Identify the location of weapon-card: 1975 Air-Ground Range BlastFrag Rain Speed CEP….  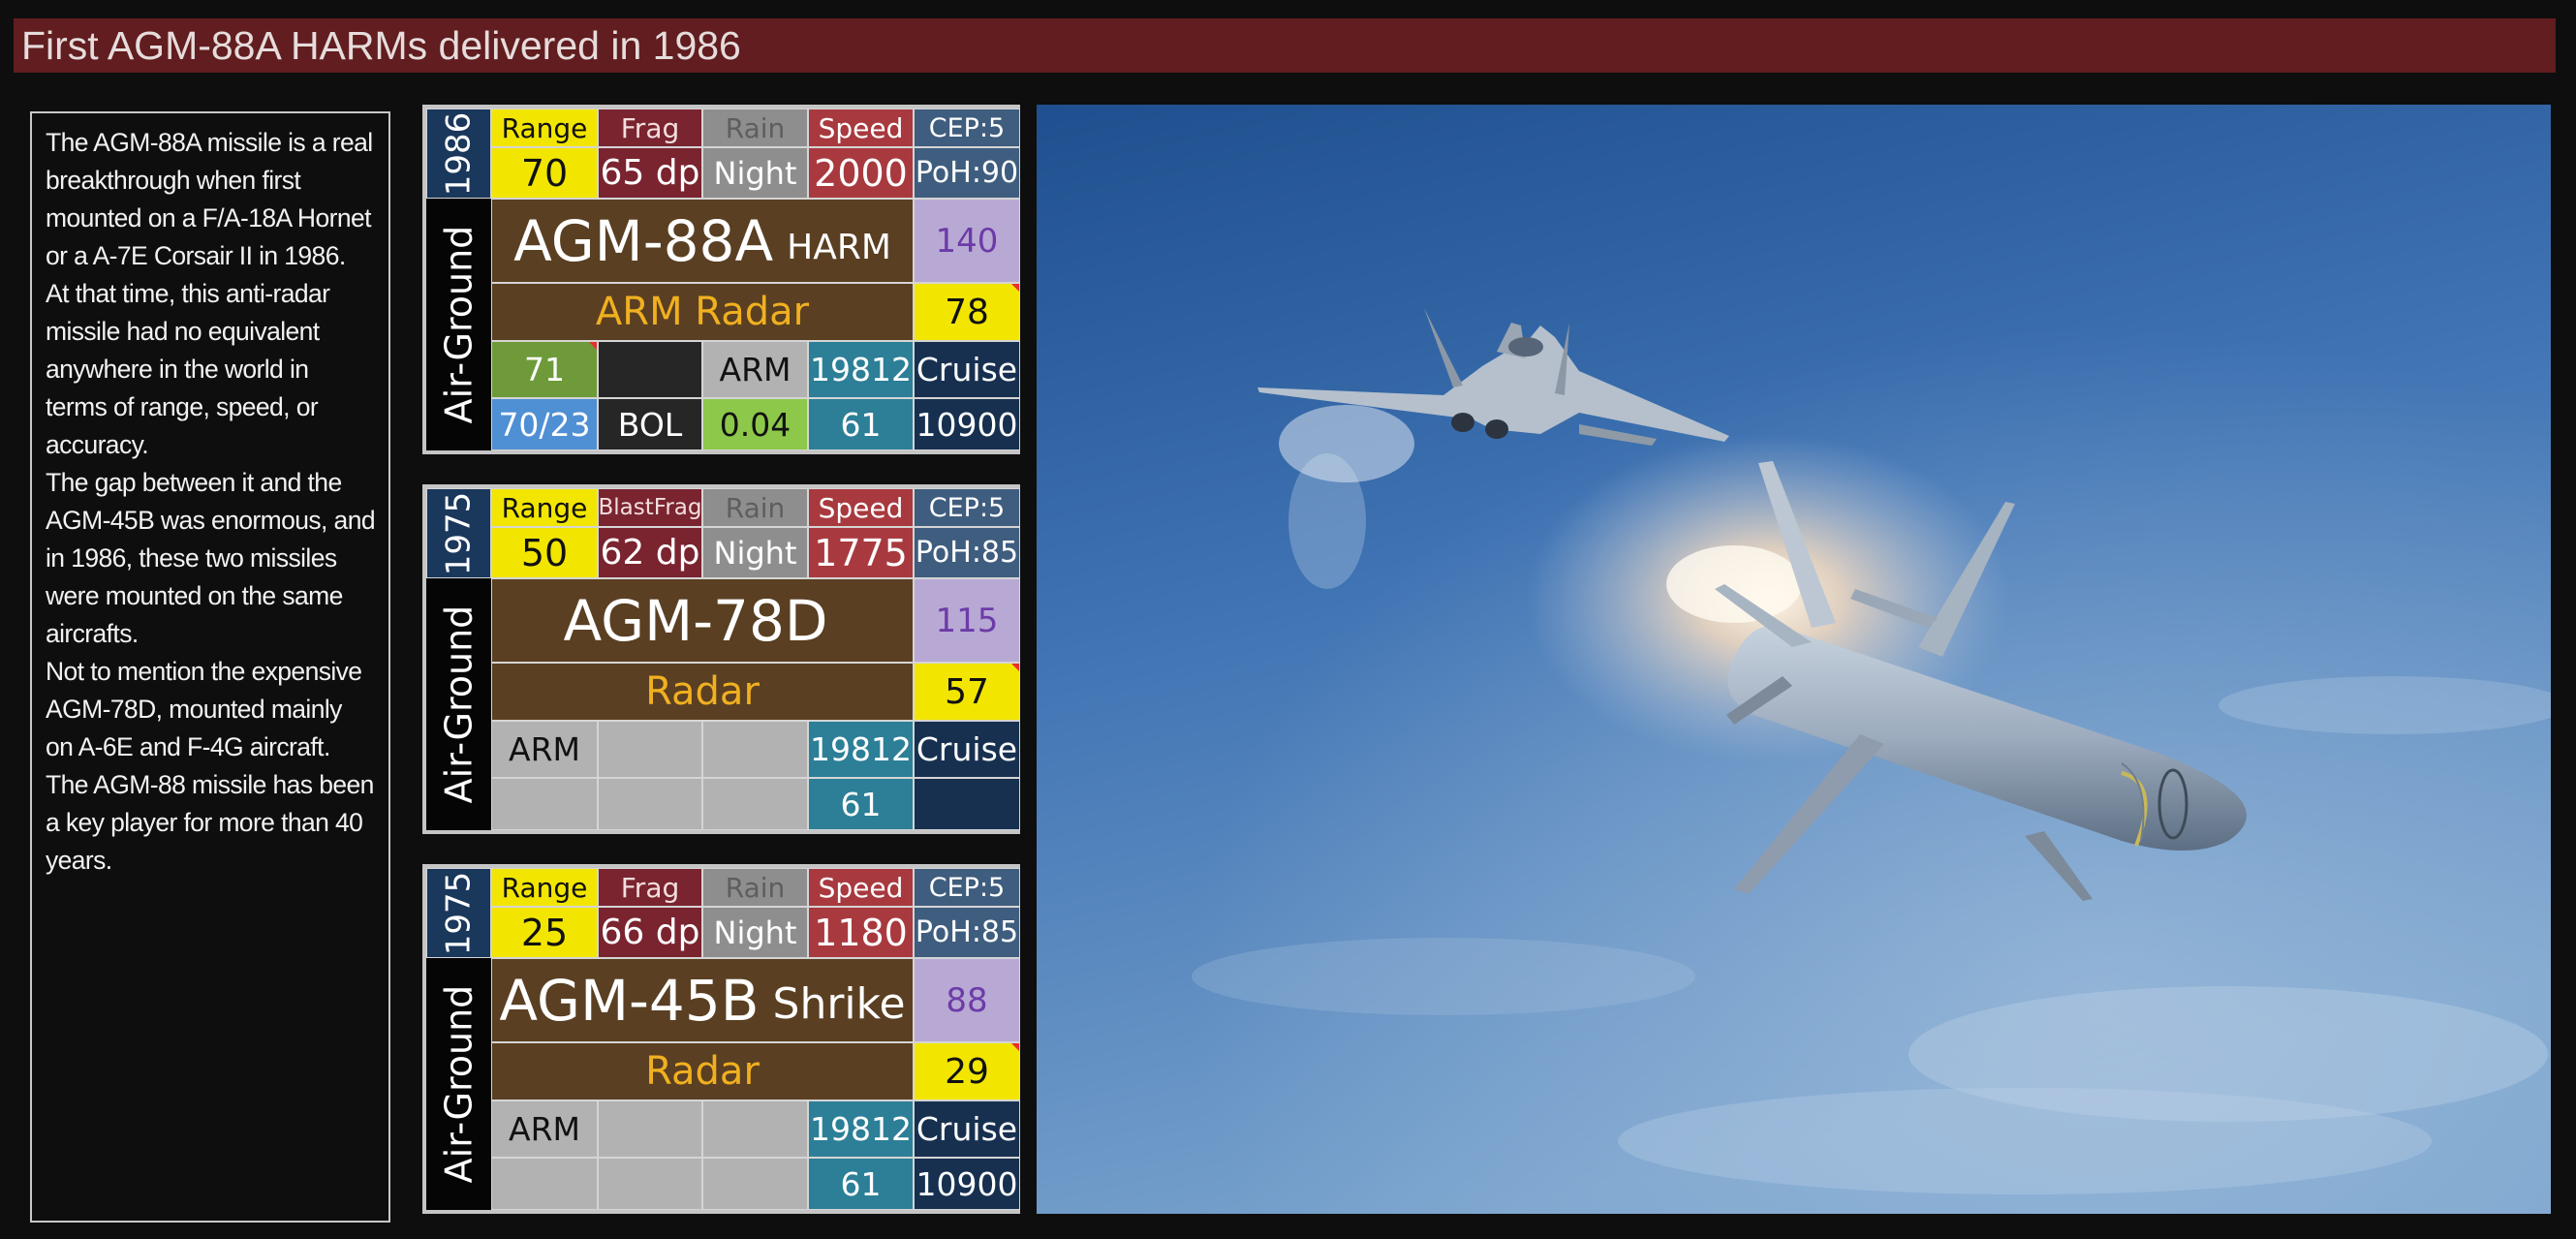
(721, 659).